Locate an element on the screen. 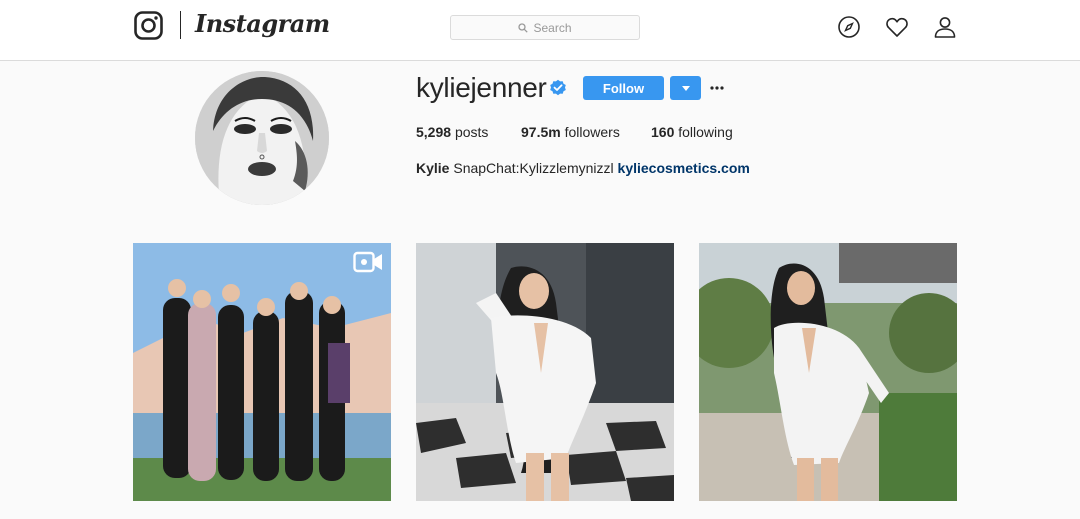  search-icon is located at coordinates (523, 27).